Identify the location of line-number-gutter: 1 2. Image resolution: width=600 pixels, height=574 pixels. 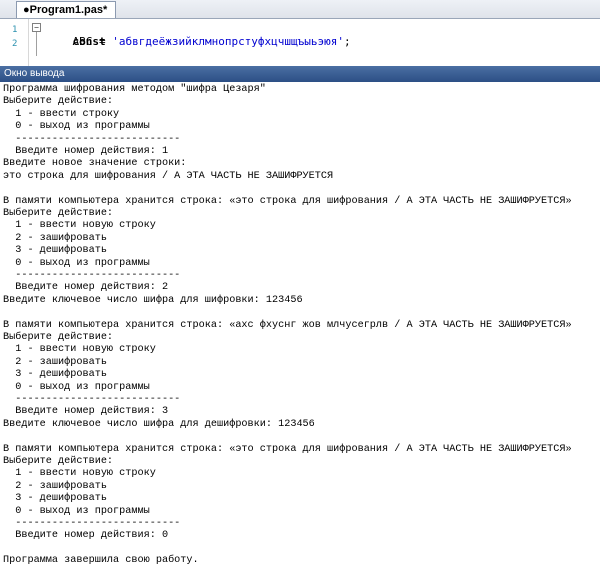
(14, 42).